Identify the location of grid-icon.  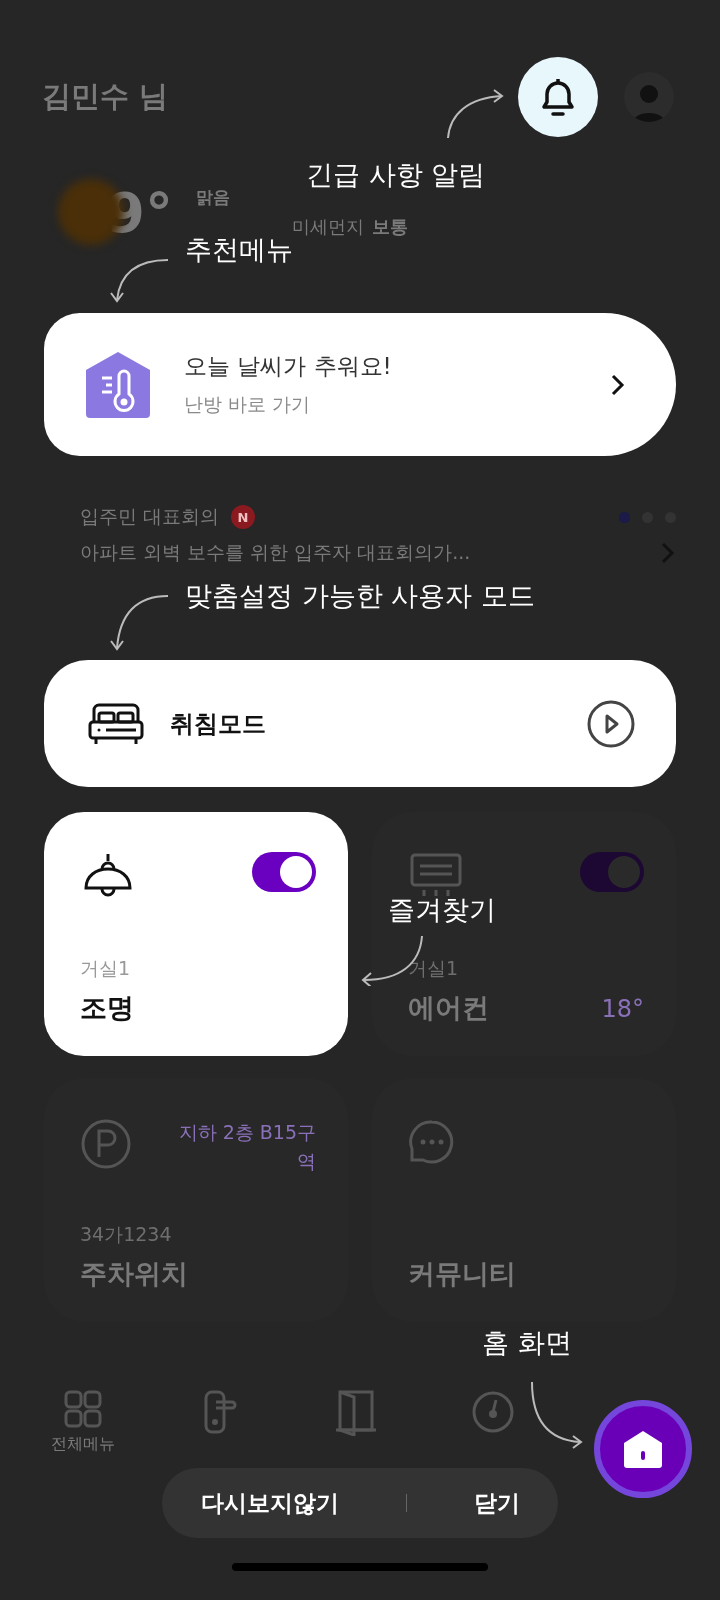
(83, 1409).